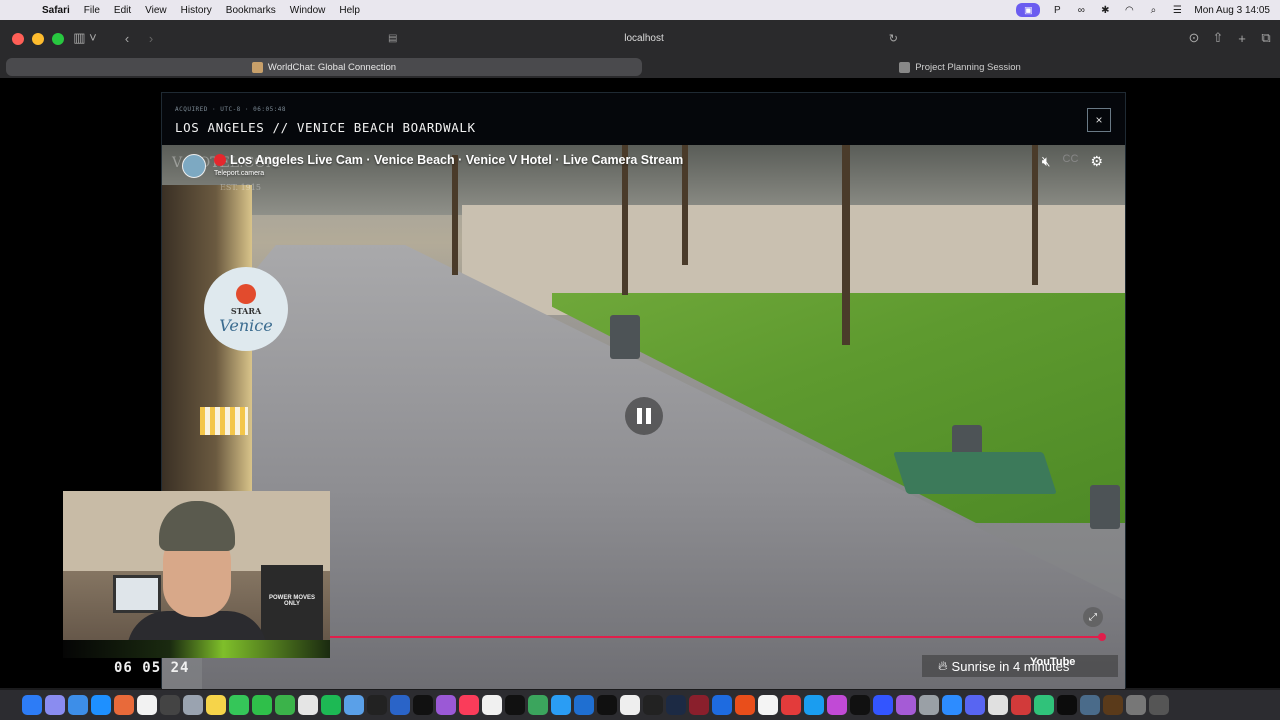  I want to click on messages-icon, so click(239, 705).